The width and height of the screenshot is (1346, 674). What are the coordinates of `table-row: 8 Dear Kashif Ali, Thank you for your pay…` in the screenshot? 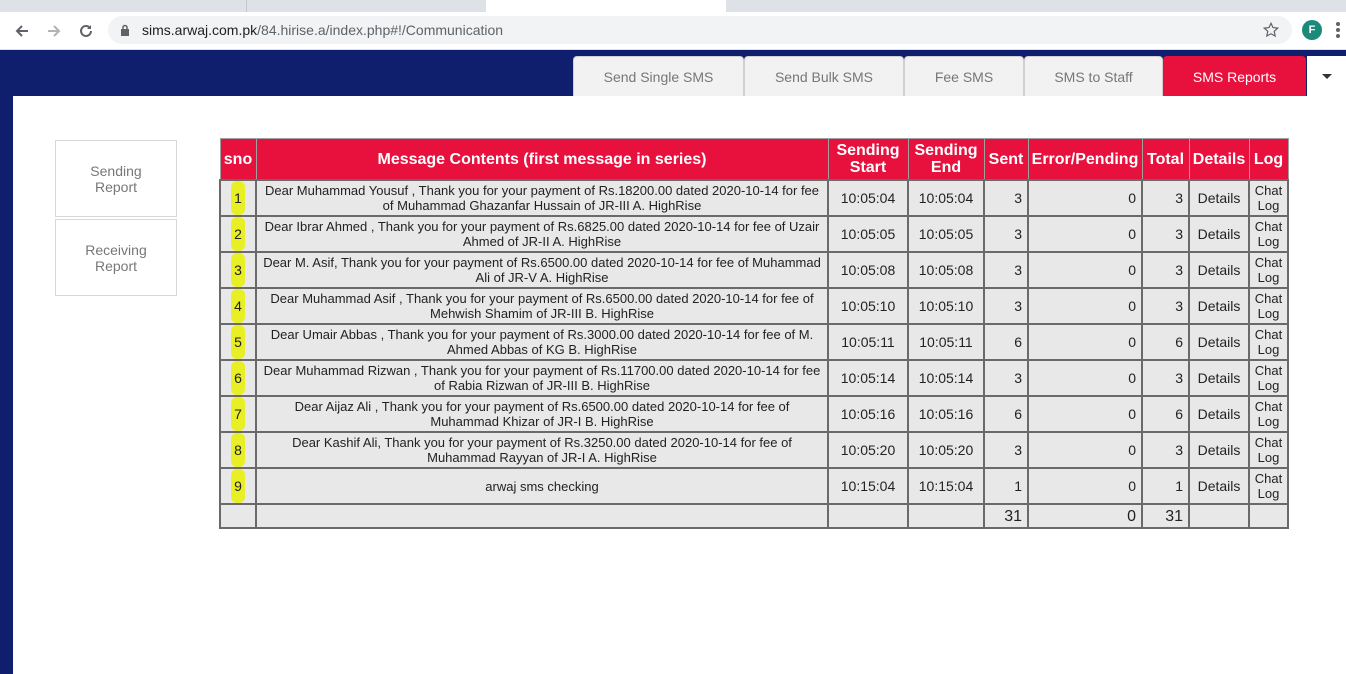 It's located at (754, 450).